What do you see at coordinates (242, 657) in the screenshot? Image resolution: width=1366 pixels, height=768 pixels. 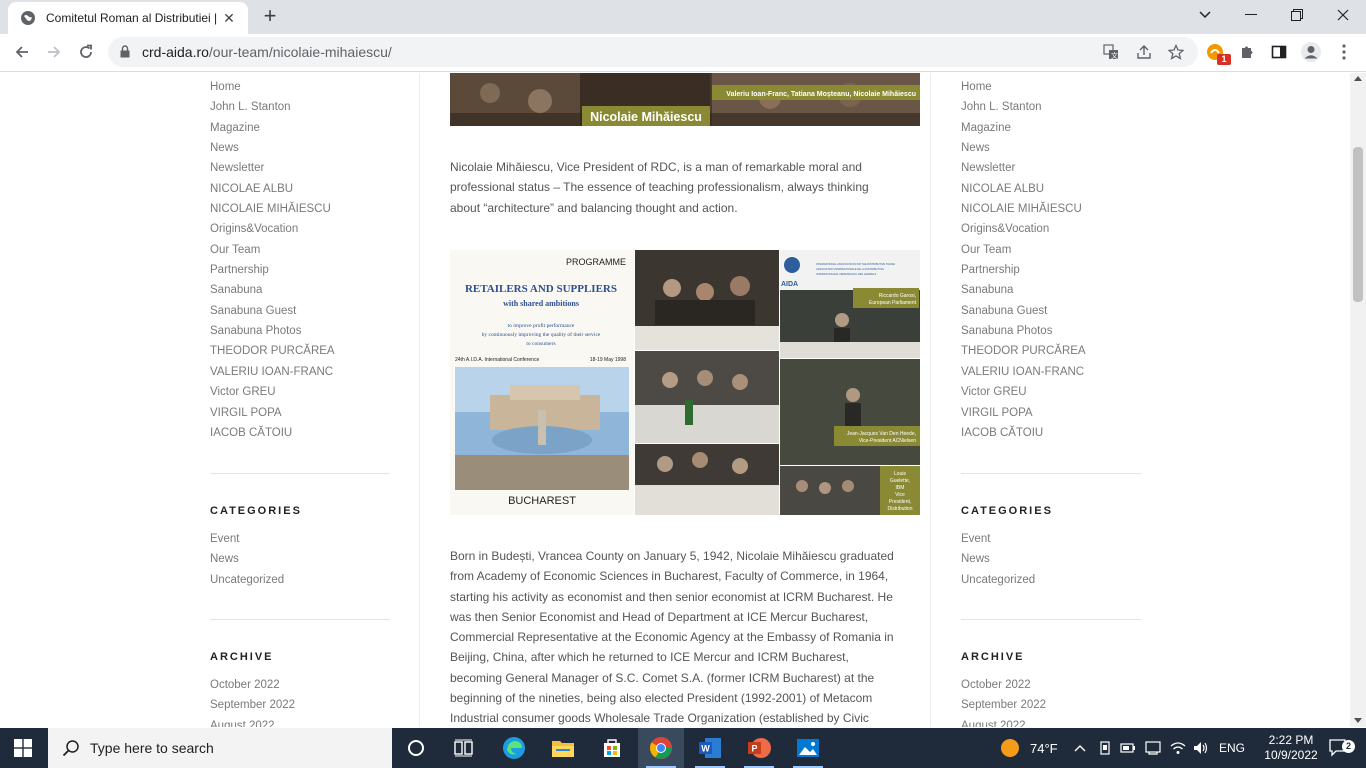 I see `archive-heading: ARCHIVE` at bounding box center [242, 657].